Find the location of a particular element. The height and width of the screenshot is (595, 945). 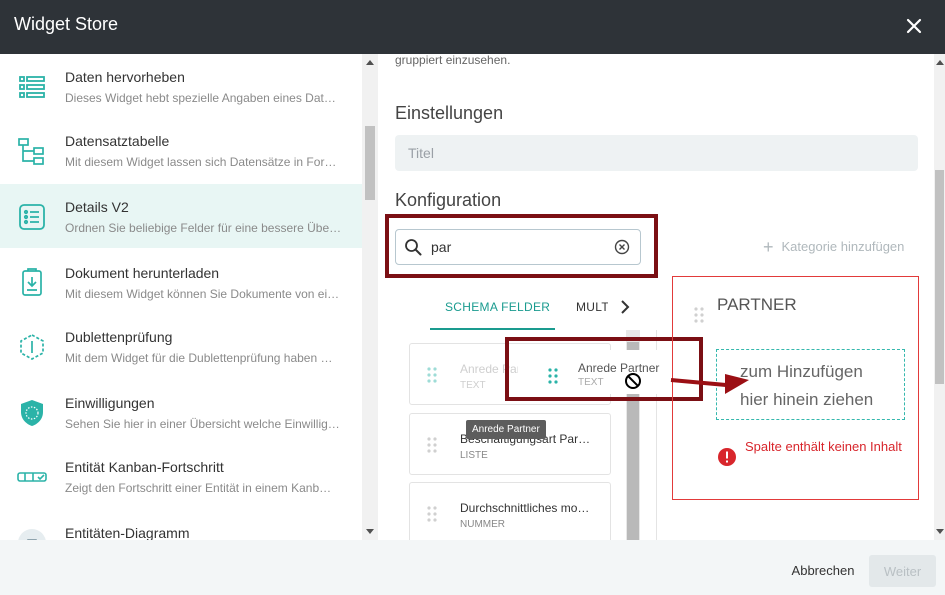

main-scrollbar is located at coordinates (939, 297).